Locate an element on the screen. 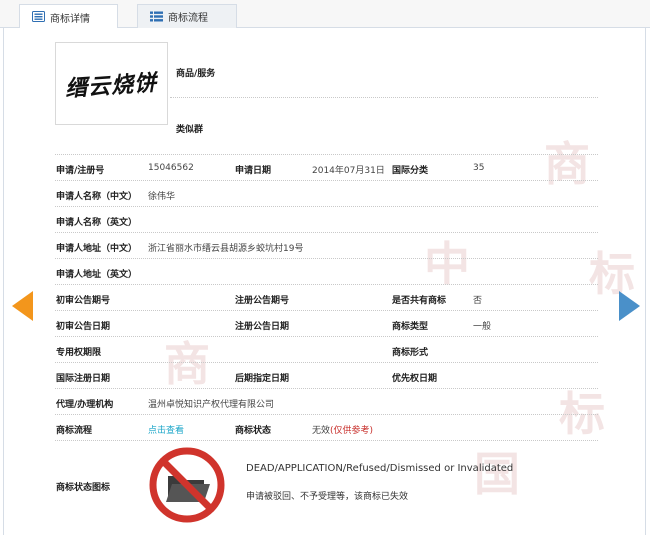 The width and height of the screenshot is (650, 535). status-icon-label: 商标状态图标 is located at coordinates (83, 488).